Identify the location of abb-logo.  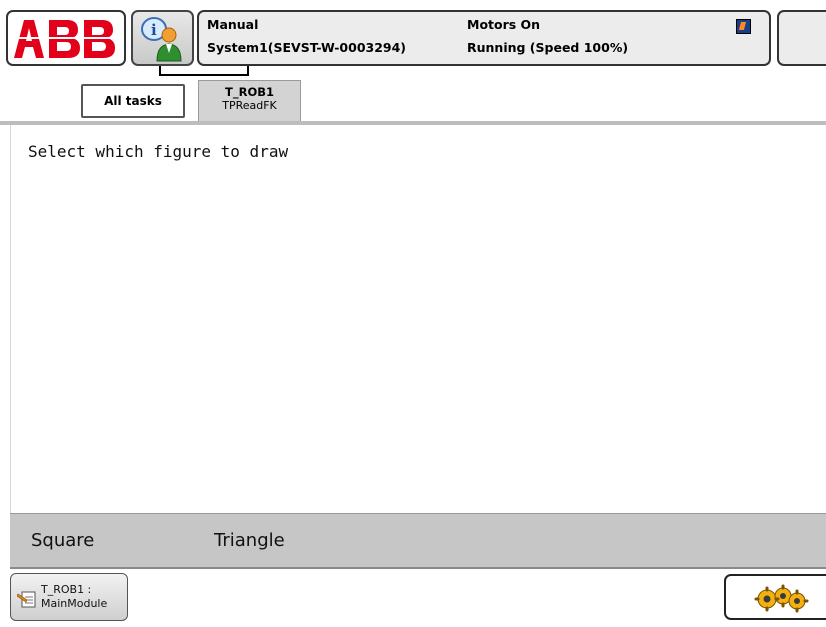
(66, 39).